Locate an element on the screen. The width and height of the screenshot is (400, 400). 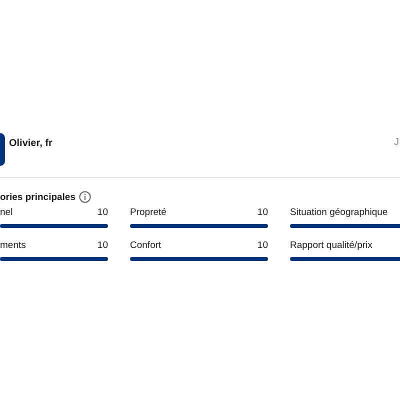
category-label: ments is located at coordinates (13, 245).